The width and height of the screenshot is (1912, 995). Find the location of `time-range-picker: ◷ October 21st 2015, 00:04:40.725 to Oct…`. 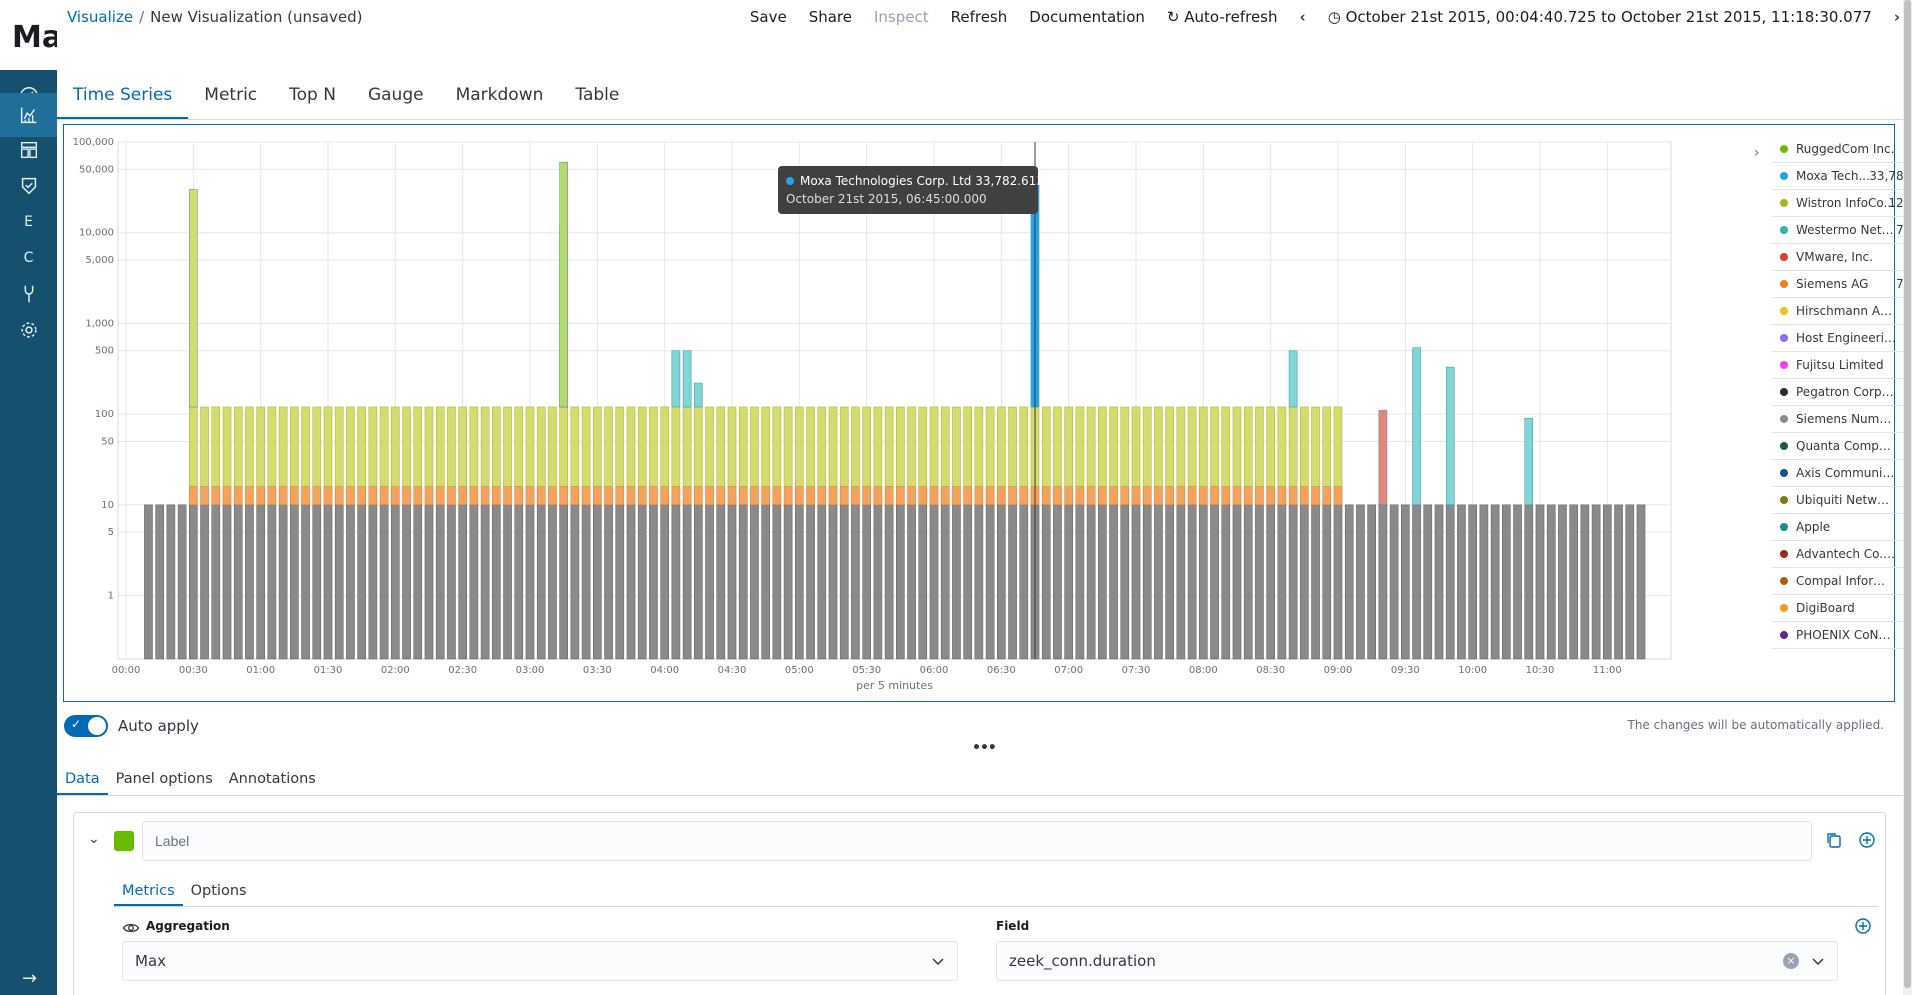

time-range-picker: ◷ October 21st 2015, 00:04:40.725 to Oct… is located at coordinates (1600, 17).